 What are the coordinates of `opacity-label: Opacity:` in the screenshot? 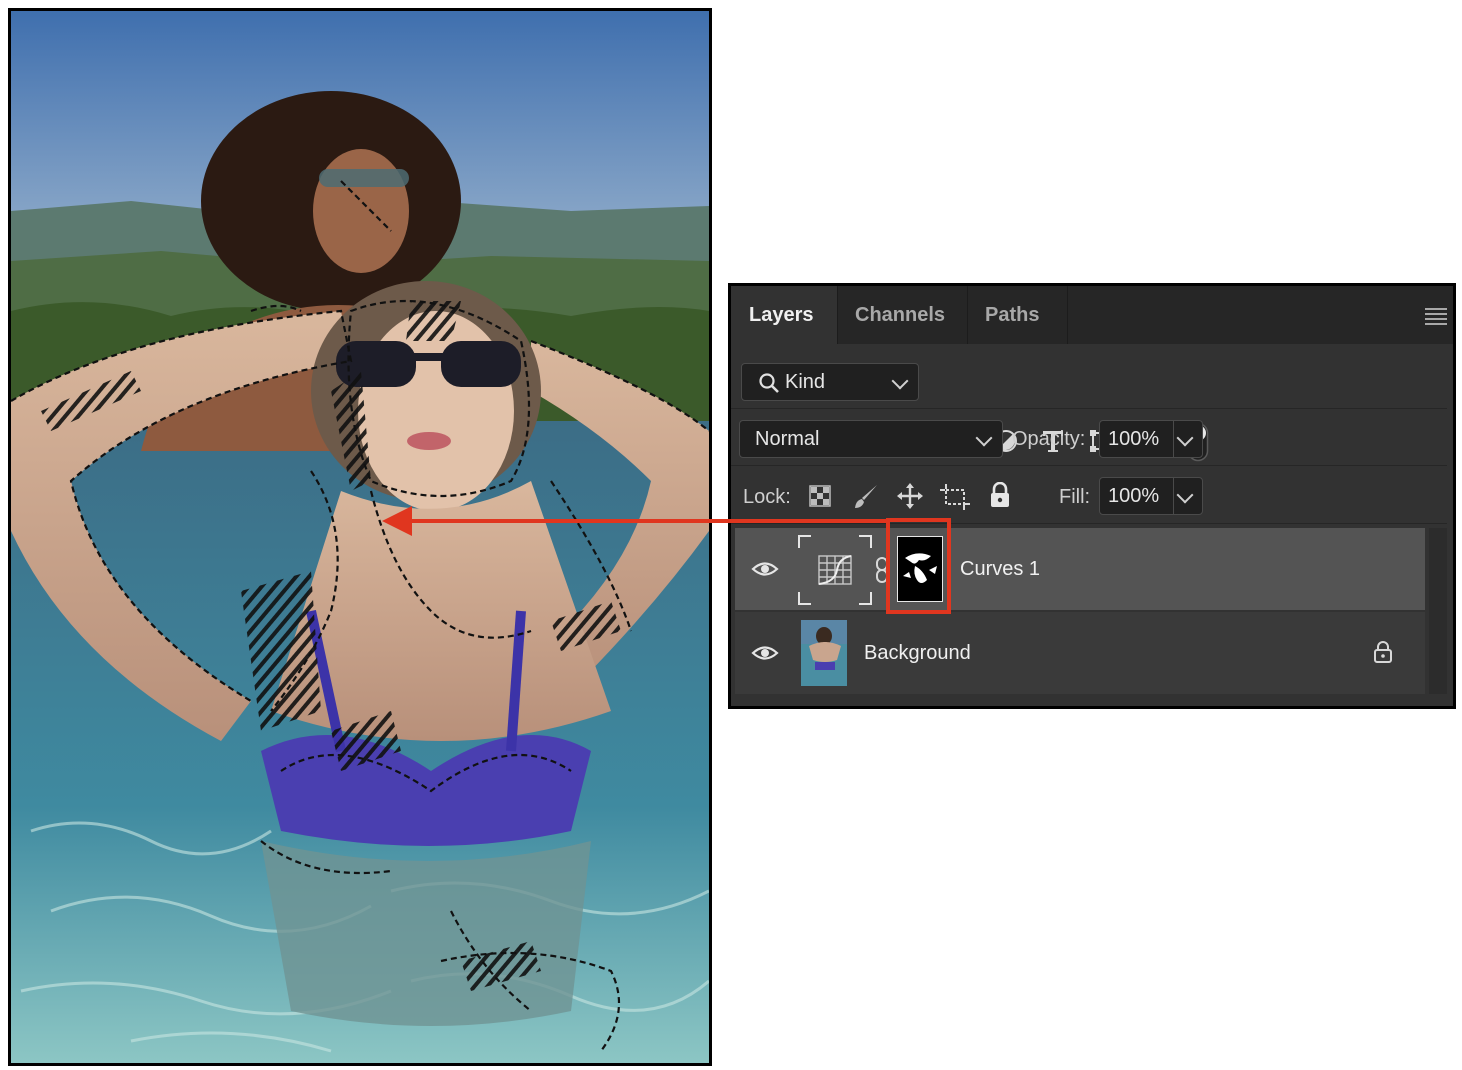 It's located at (1049, 439).